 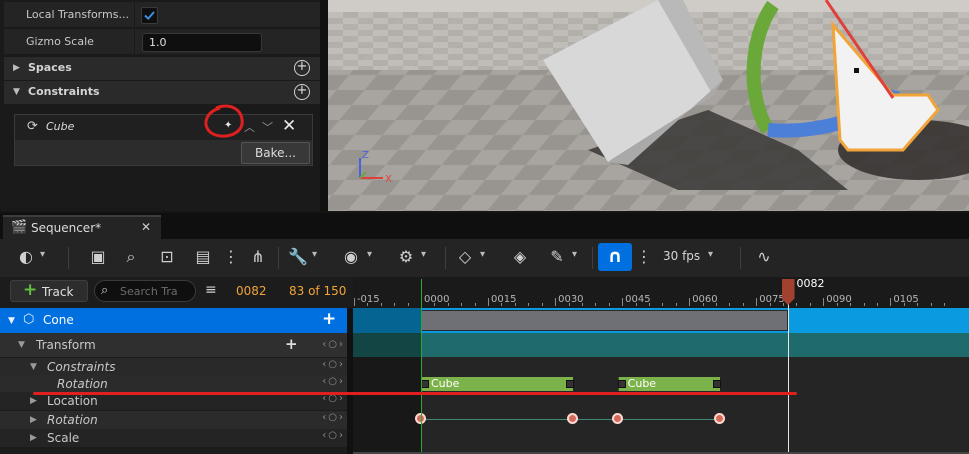 What do you see at coordinates (615, 257) in the screenshot?
I see `snap-magnet-icon: ∩` at bounding box center [615, 257].